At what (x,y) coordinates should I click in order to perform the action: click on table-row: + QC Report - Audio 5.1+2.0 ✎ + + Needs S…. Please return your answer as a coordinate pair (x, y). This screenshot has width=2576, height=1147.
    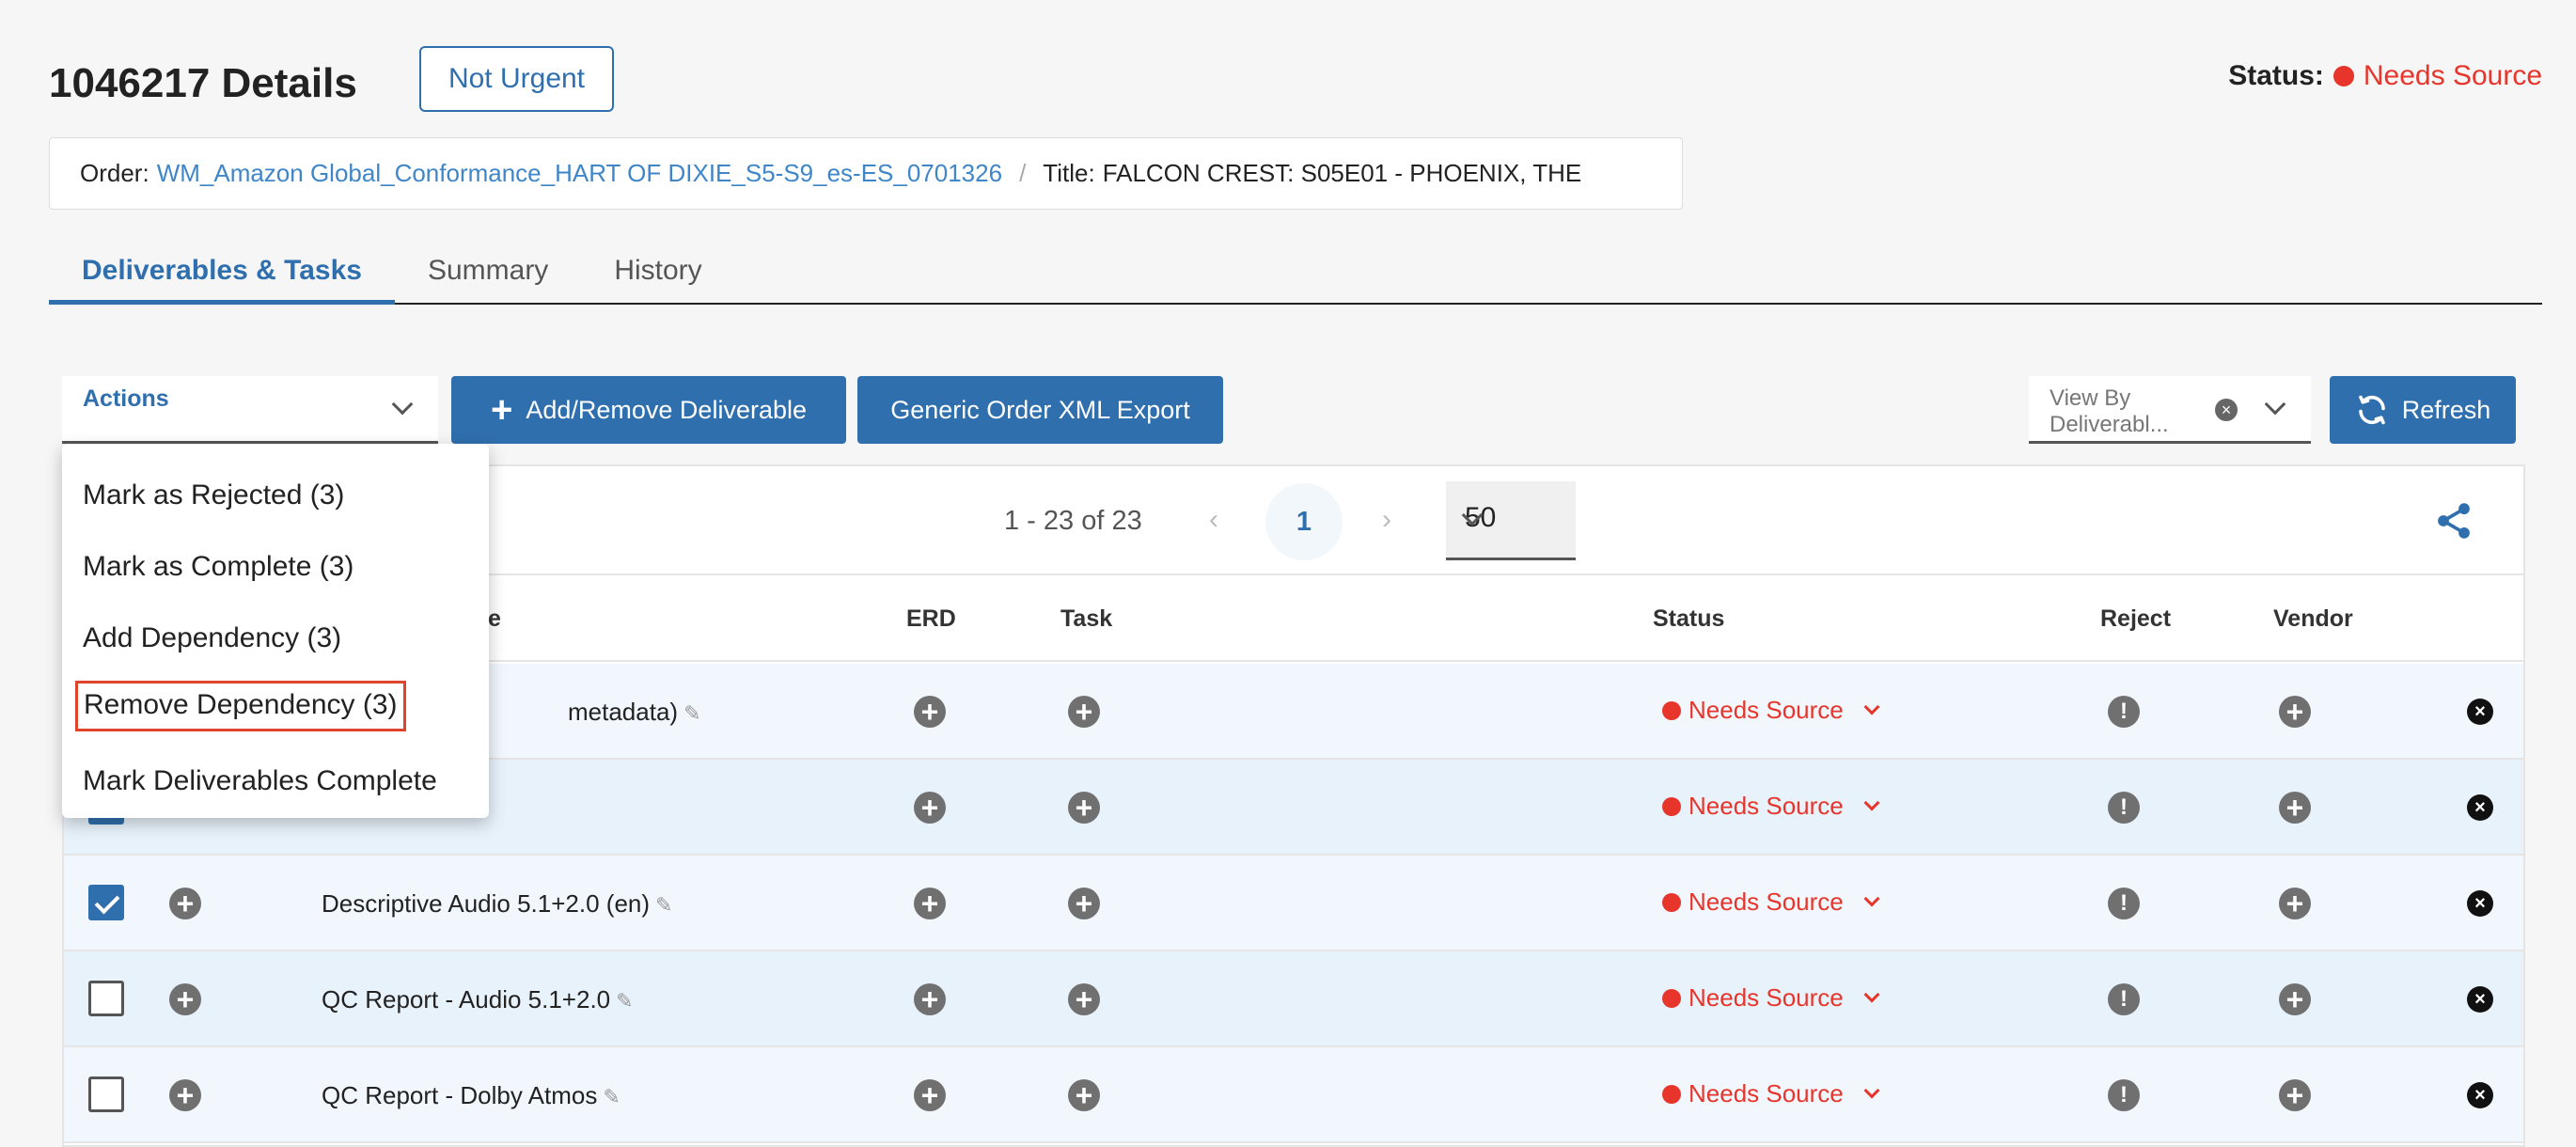
    Looking at the image, I should click on (1294, 999).